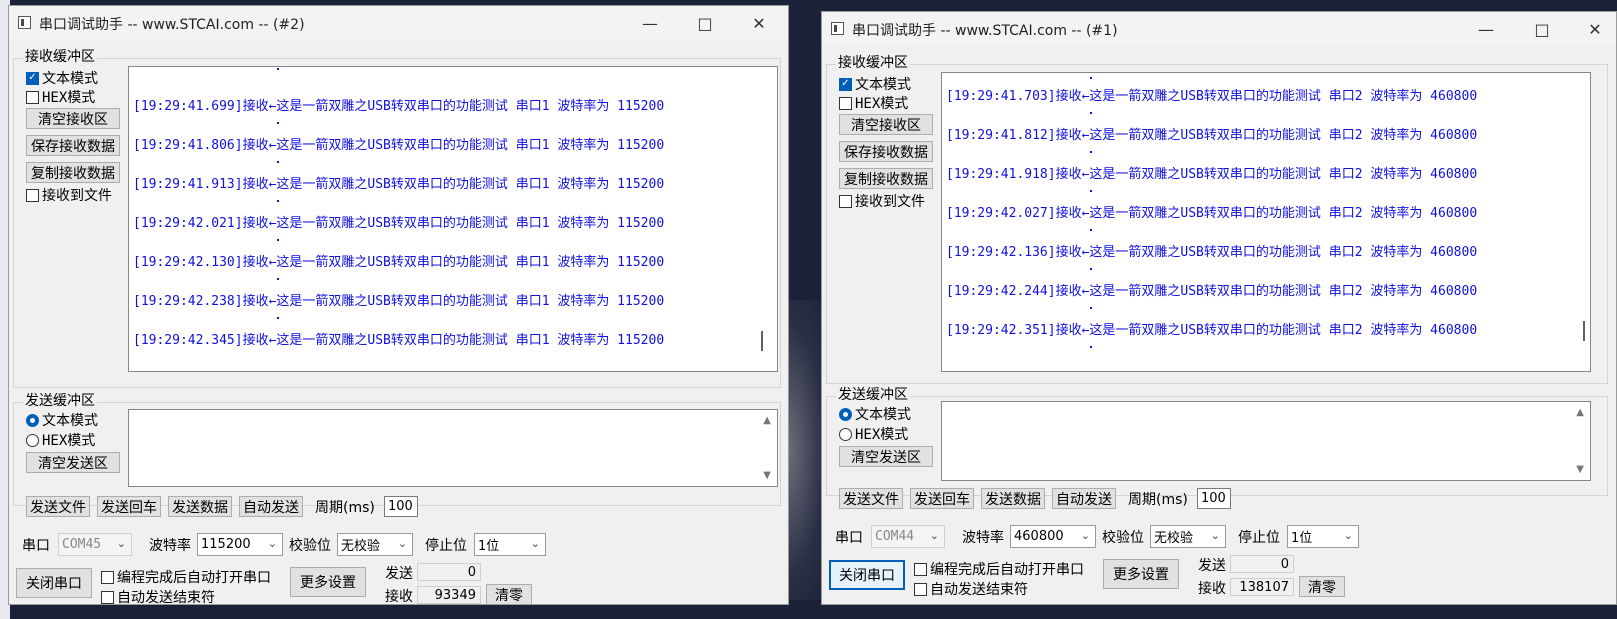  Describe the element at coordinates (489, 546) in the screenshot. I see `stop-bit-value: 1位` at that location.